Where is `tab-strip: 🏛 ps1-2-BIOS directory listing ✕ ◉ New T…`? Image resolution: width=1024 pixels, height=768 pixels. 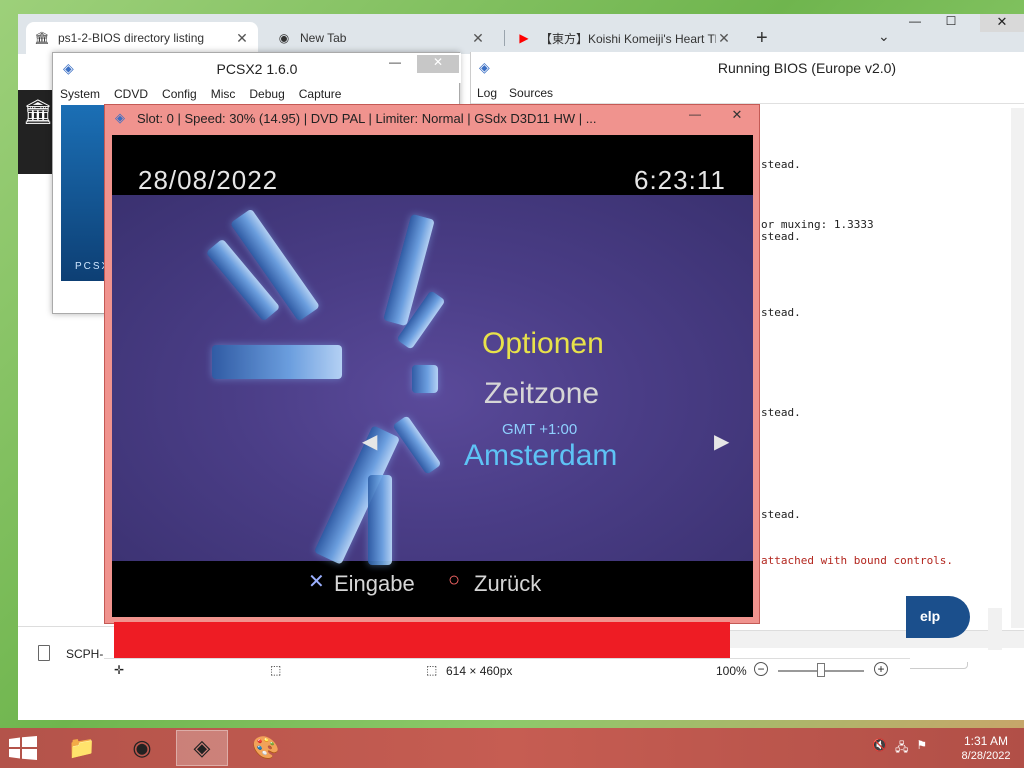
tab-strip: 🏛 ps1-2-BIOS directory listing ✕ ◉ New T… is located at coordinates (521, 34).